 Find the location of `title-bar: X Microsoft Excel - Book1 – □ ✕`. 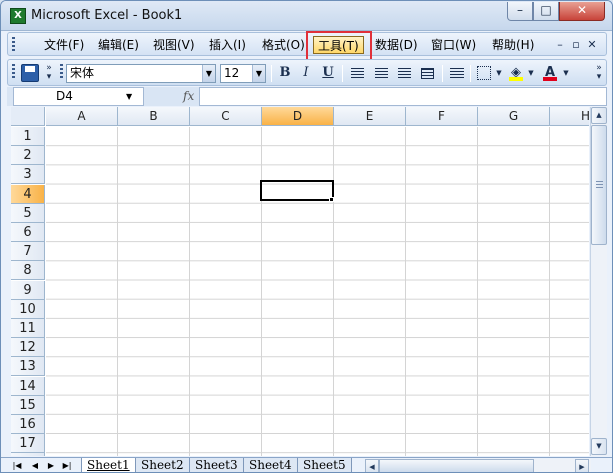

title-bar: X Microsoft Excel - Book1 – □ ✕ is located at coordinates (306, 16).